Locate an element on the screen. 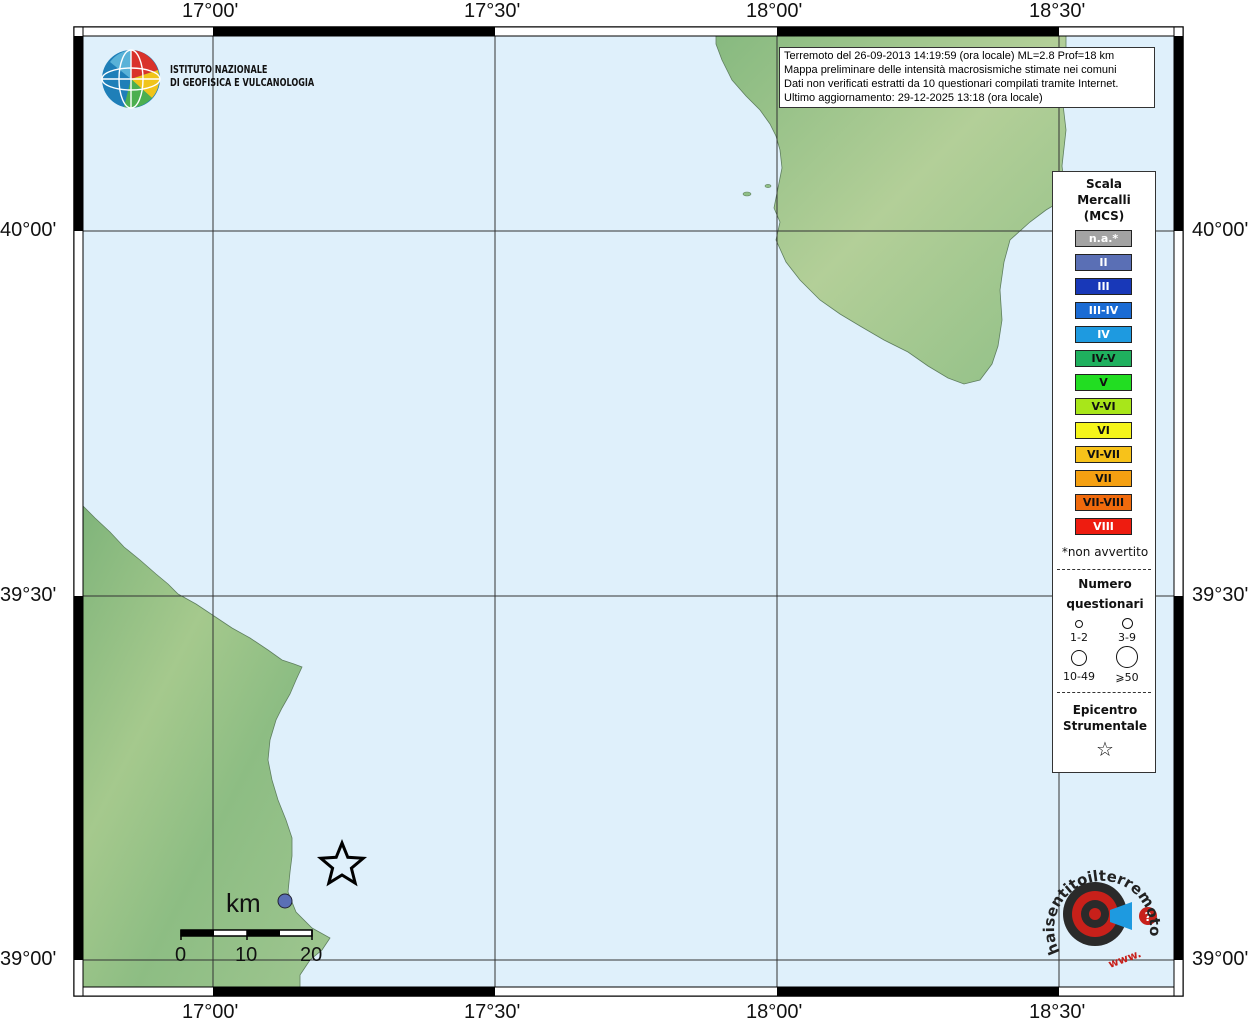 Image resolution: width=1256 pixels, height=1024 pixels. intensity-swatch-iii: III is located at coordinates (1103, 286).